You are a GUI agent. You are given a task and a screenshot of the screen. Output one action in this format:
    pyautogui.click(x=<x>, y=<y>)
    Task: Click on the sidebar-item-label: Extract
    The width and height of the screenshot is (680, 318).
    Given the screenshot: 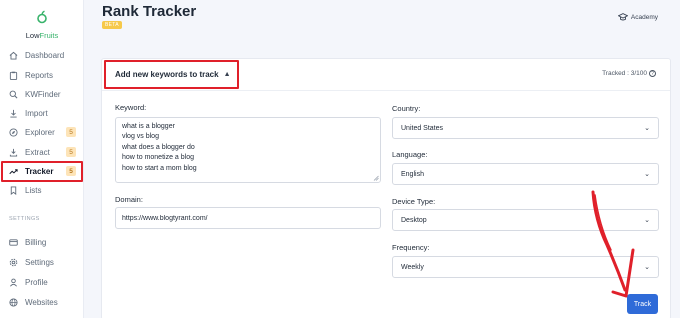 What is the action you would take?
    pyautogui.click(x=37, y=152)
    